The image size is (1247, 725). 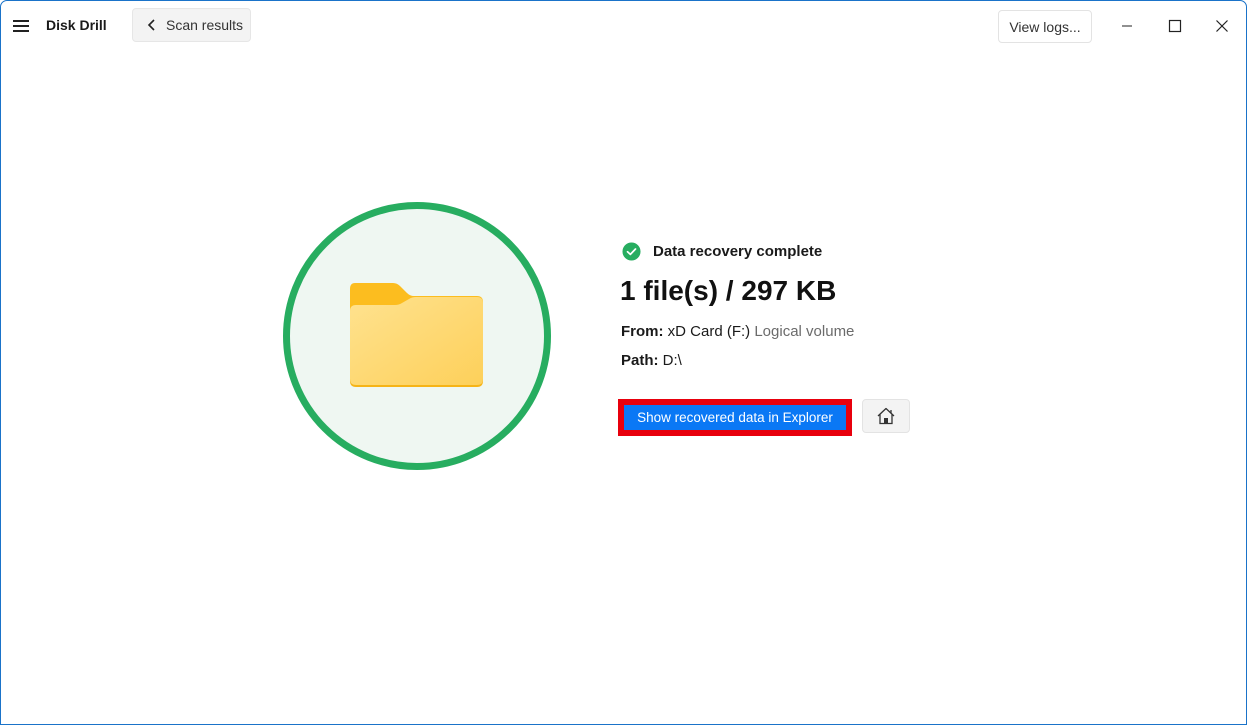 I want to click on path-info: Path: D:\, so click(x=651, y=360).